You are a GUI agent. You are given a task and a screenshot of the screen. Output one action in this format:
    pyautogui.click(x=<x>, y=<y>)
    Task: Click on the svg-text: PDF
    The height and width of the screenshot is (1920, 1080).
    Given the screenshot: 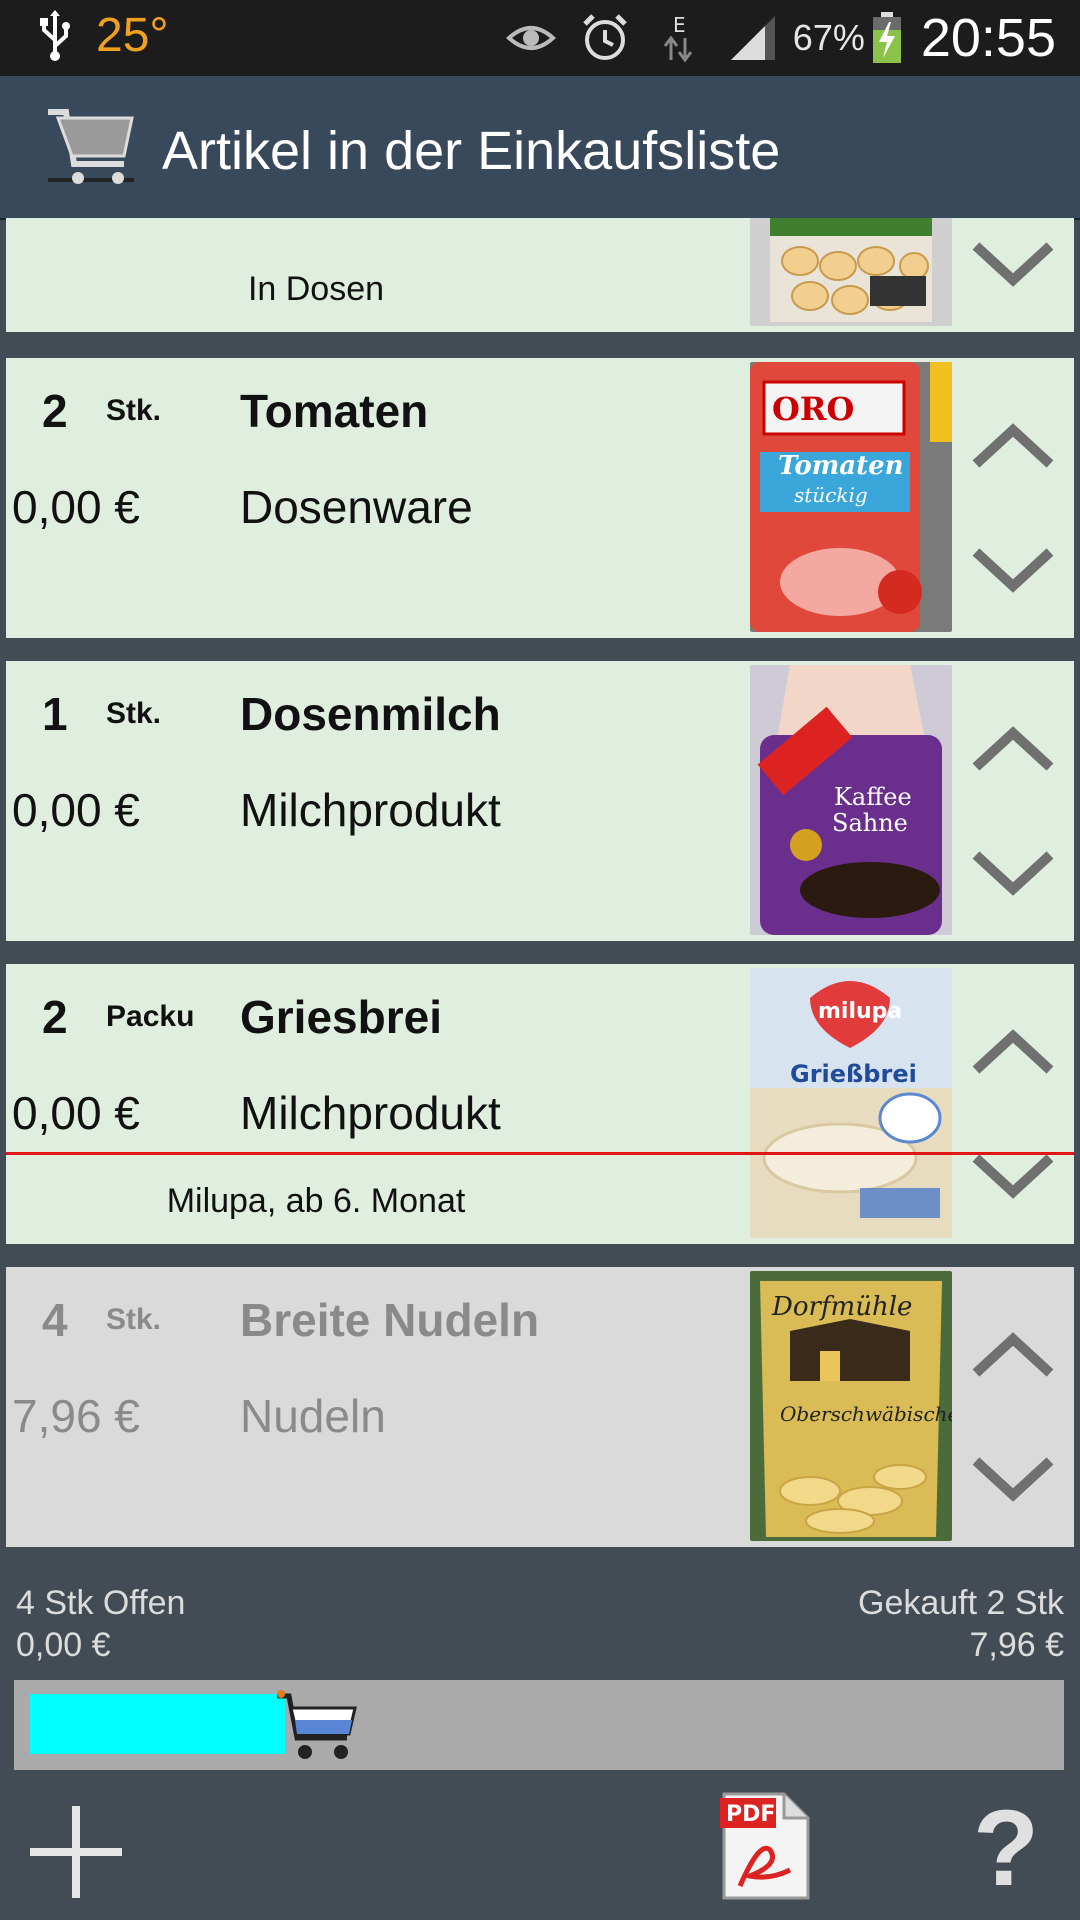 What is the action you would take?
    pyautogui.click(x=750, y=1814)
    